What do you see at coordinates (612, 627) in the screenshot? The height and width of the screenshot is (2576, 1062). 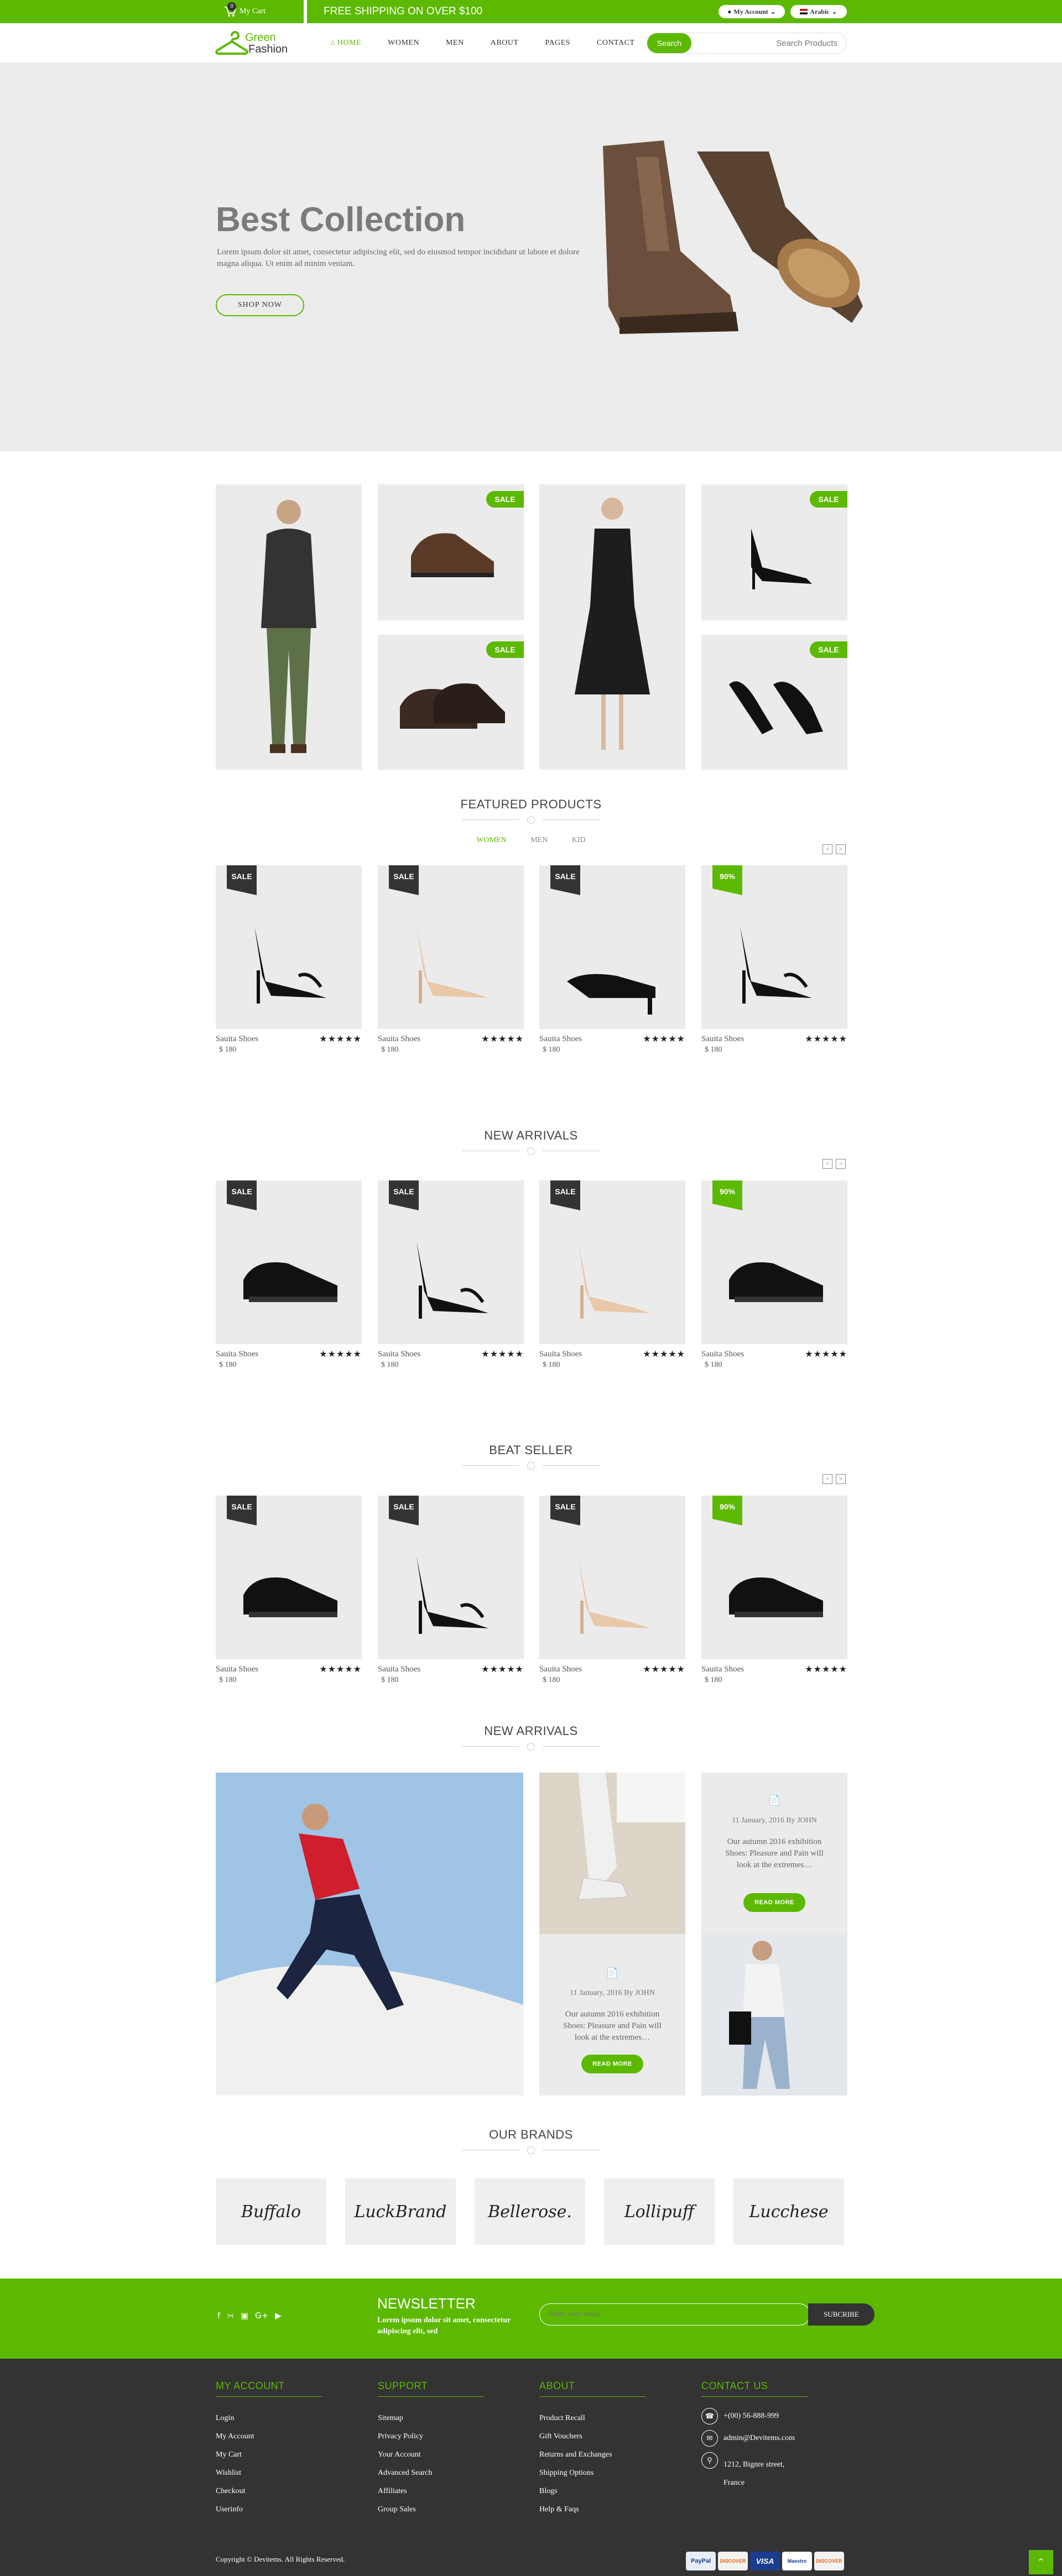 I see `promo-tile-woman` at bounding box center [612, 627].